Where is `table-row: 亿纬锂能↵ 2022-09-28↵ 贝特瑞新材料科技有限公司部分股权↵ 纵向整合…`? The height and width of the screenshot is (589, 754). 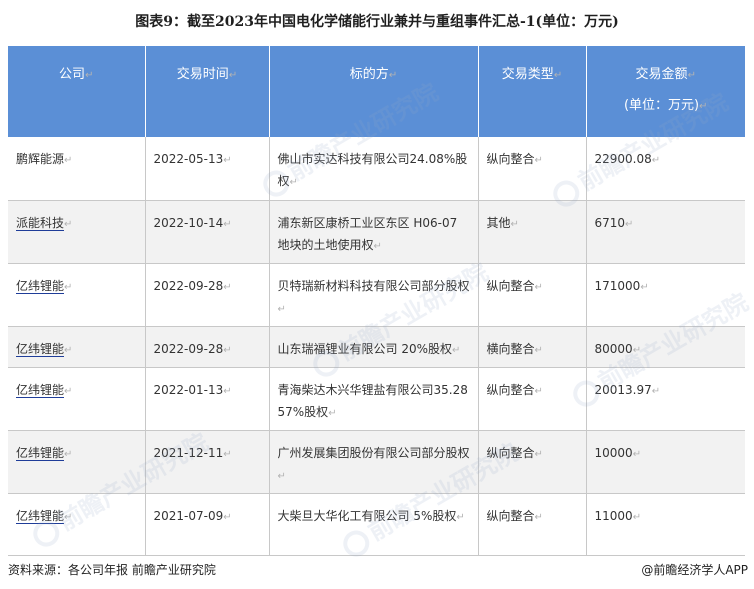
table-row: 亿纬锂能↵ 2022-09-28↵ 贝特瑞新材料科技有限公司部分股权↵ 纵向整合… is located at coordinates (376, 295).